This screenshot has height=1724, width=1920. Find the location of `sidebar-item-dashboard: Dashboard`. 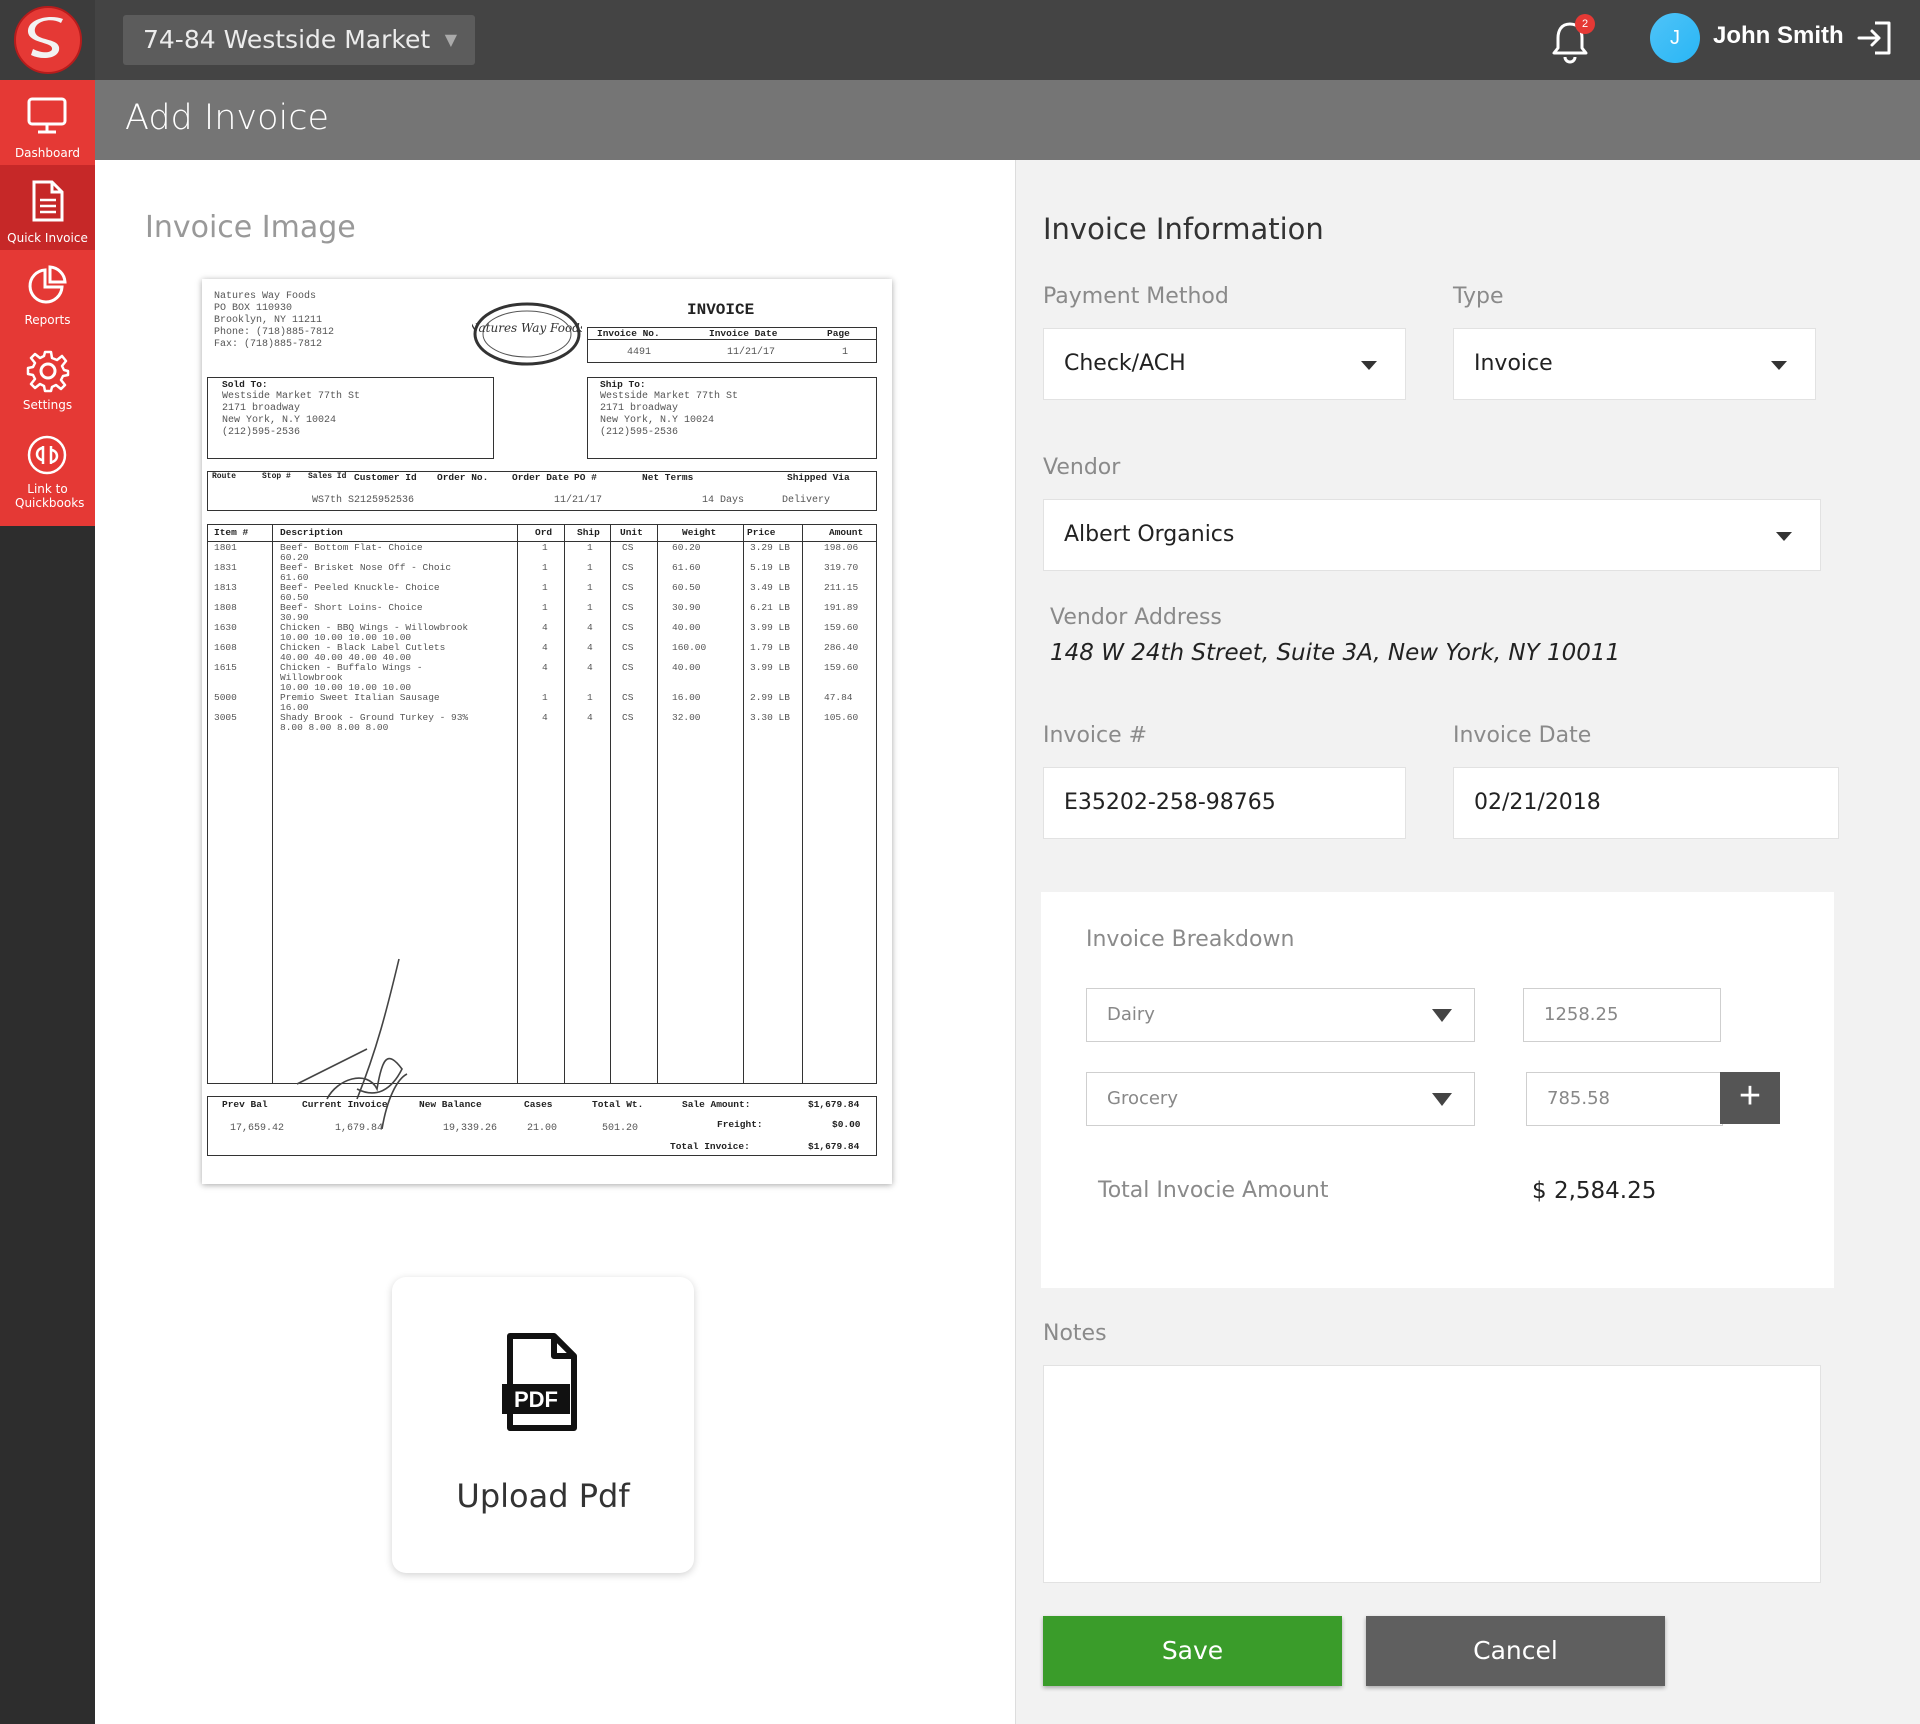

sidebar-item-dashboard: Dashboard is located at coordinates (47, 122).